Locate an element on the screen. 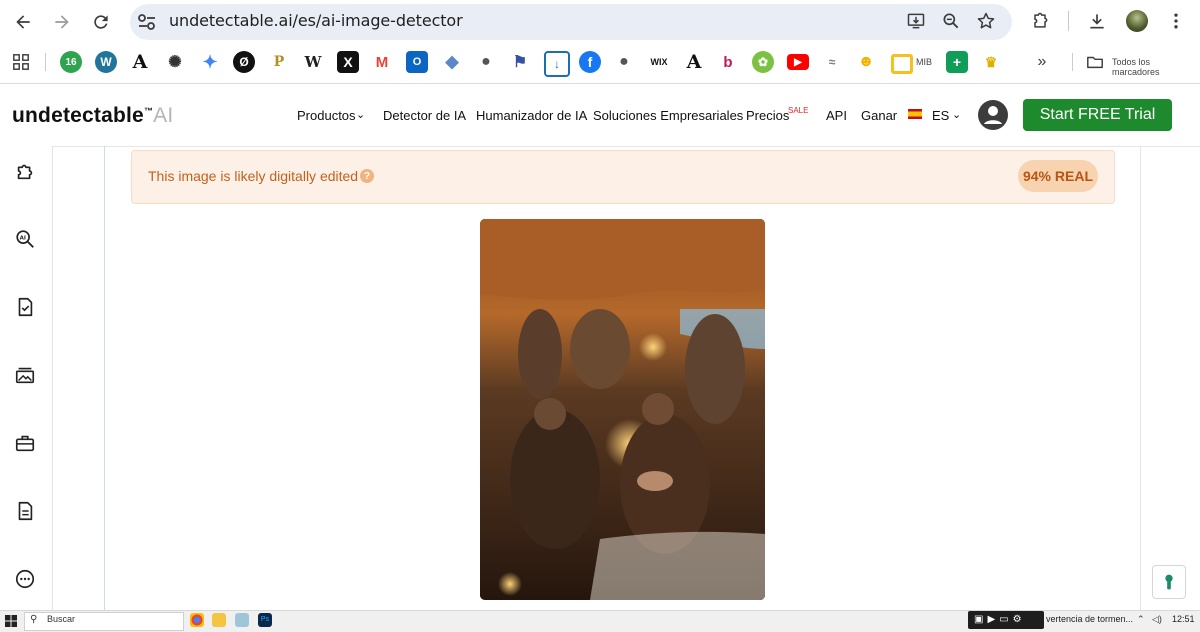  taskbar-clock: 12:51 is located at coordinates (1183, 619).